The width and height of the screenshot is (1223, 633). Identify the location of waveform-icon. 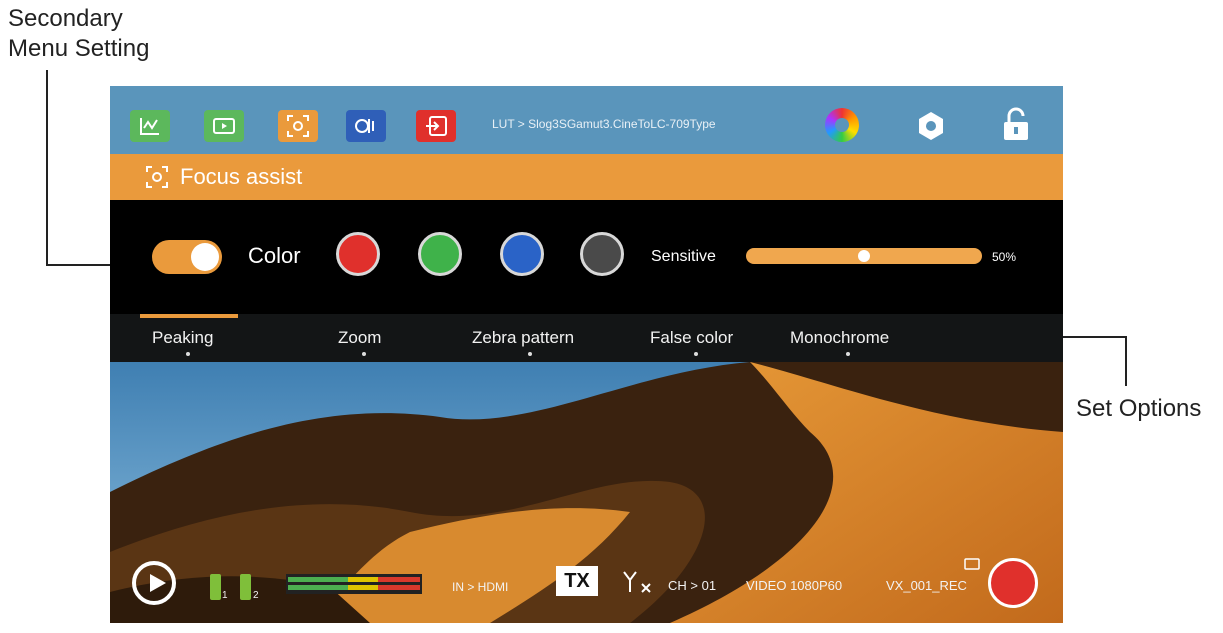
(149, 126).